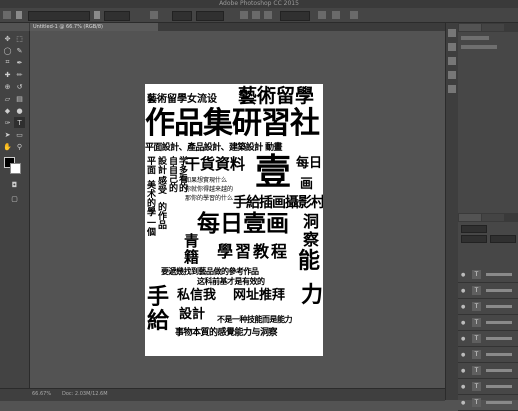  What do you see at coordinates (474, 239) in the screenshot?
I see `blend-mode-dropdown` at bounding box center [474, 239].